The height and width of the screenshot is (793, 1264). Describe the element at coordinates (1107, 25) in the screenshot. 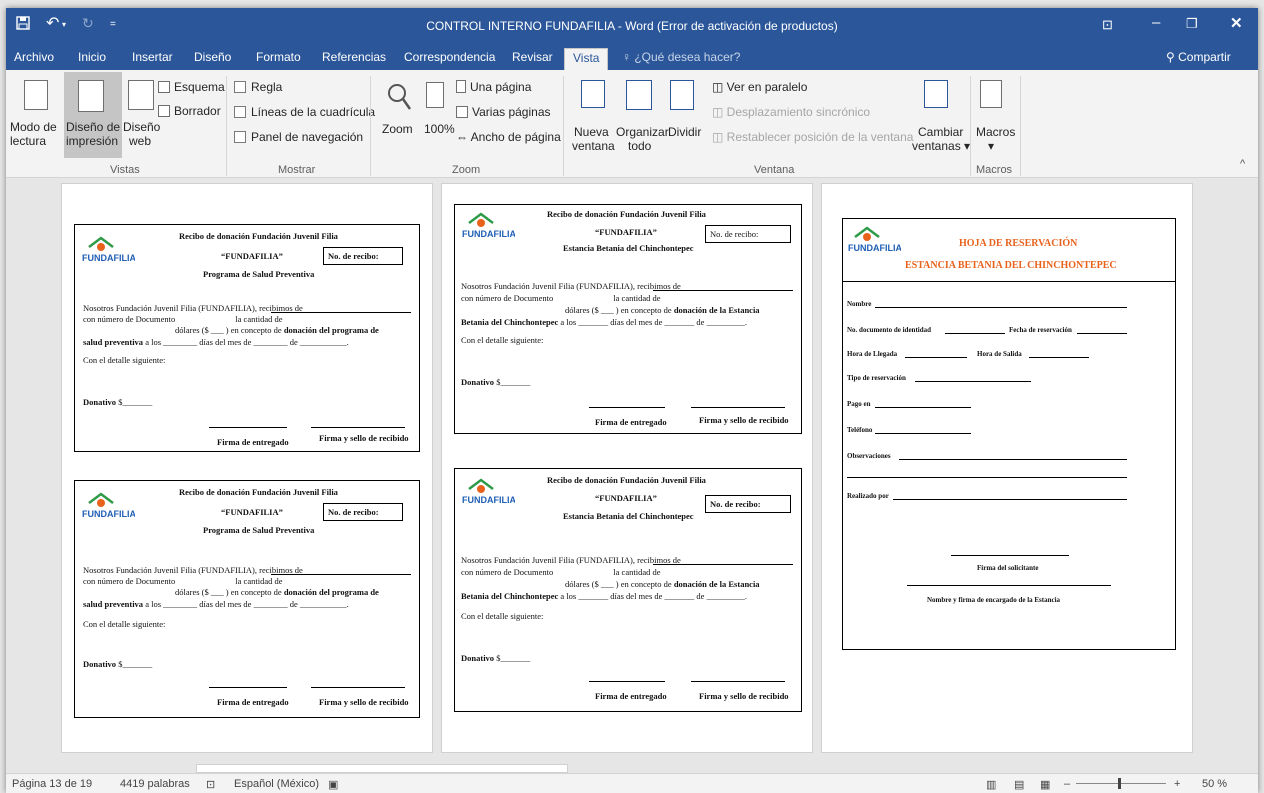

I see `ribbon-display-icon: ⊡` at that location.